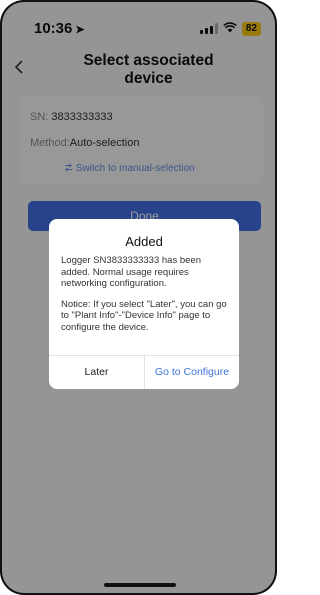  I want to click on home-indicator, so click(140, 585).